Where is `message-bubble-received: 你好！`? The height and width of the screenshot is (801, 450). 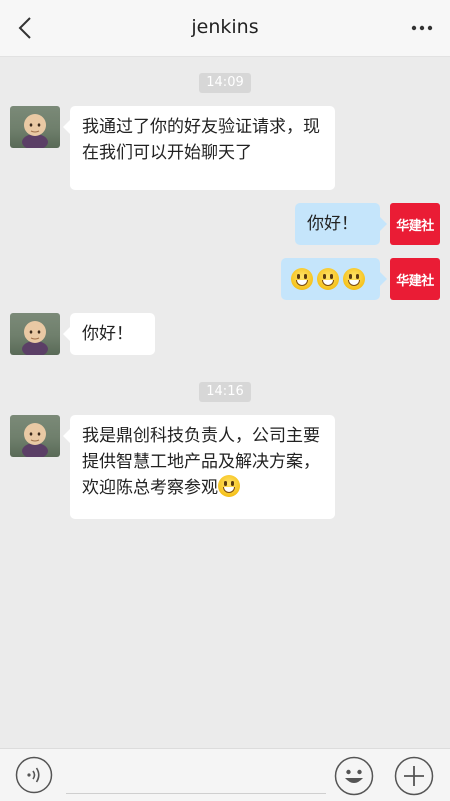 message-bubble-received: 你好！ is located at coordinates (109, 334).